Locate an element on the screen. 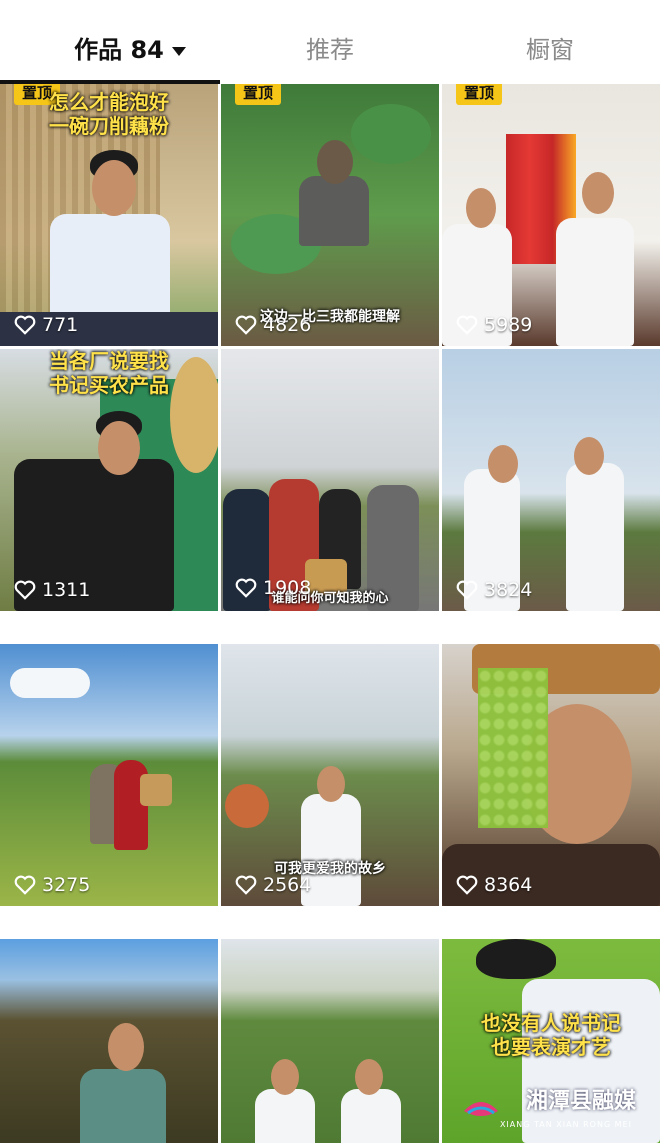 Image resolution: width=660 pixels, height=1143 pixels. like-count: 8364 is located at coordinates (494, 885).